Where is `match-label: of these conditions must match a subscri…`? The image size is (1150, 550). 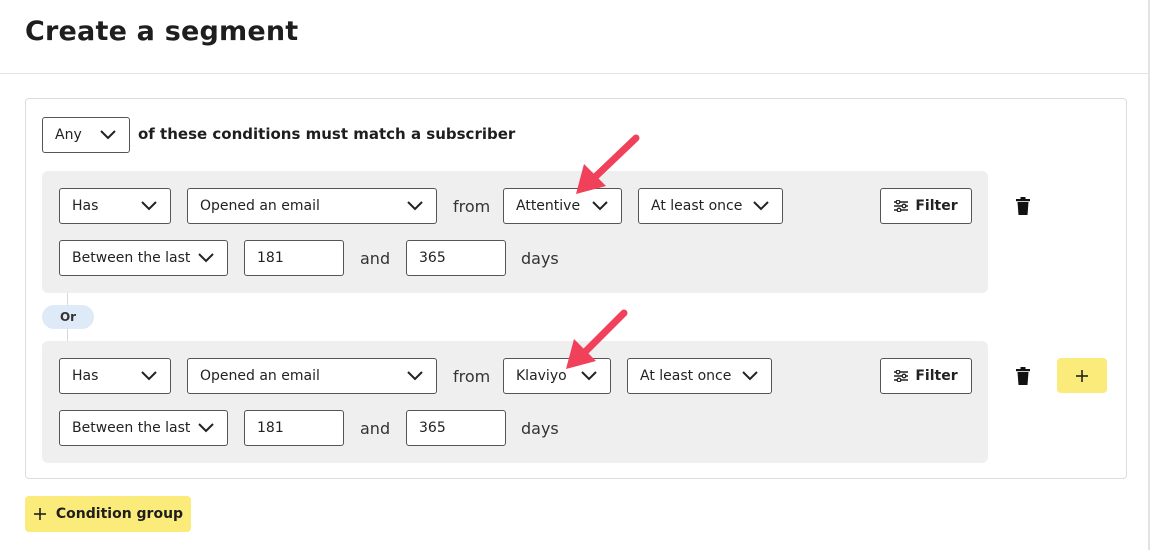 match-label: of these conditions must match a subscri… is located at coordinates (327, 134).